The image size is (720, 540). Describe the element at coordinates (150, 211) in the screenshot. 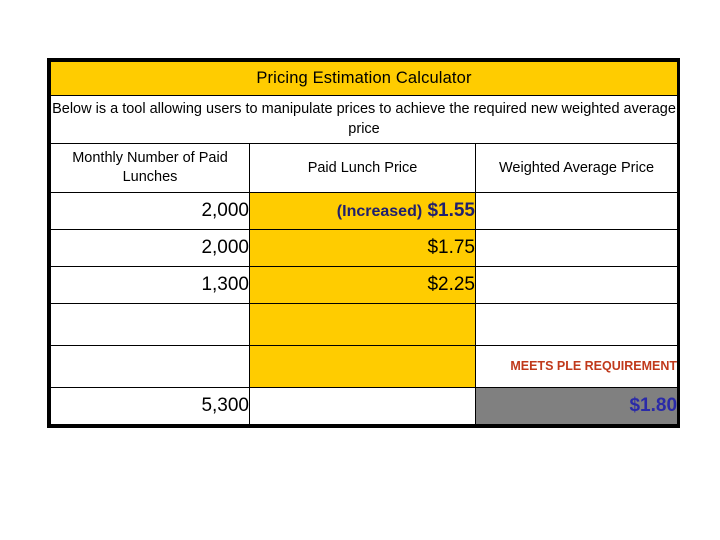

I see `cell-lunches-1: 2,000` at that location.